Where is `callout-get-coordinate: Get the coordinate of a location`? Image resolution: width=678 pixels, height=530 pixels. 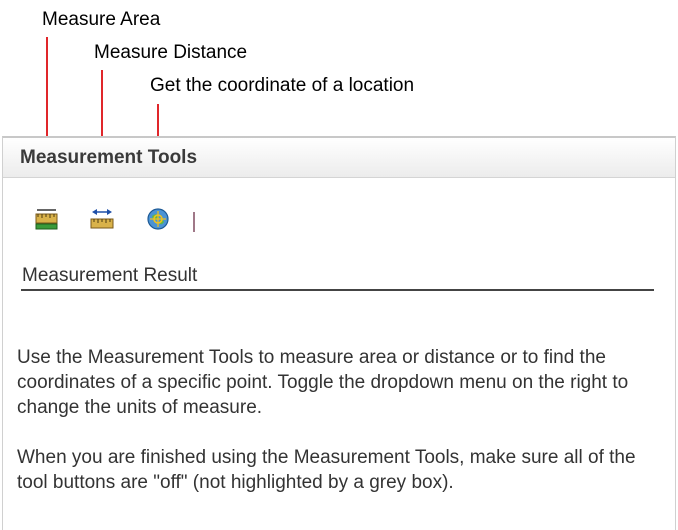
callout-get-coordinate: Get the coordinate of a location is located at coordinates (282, 85).